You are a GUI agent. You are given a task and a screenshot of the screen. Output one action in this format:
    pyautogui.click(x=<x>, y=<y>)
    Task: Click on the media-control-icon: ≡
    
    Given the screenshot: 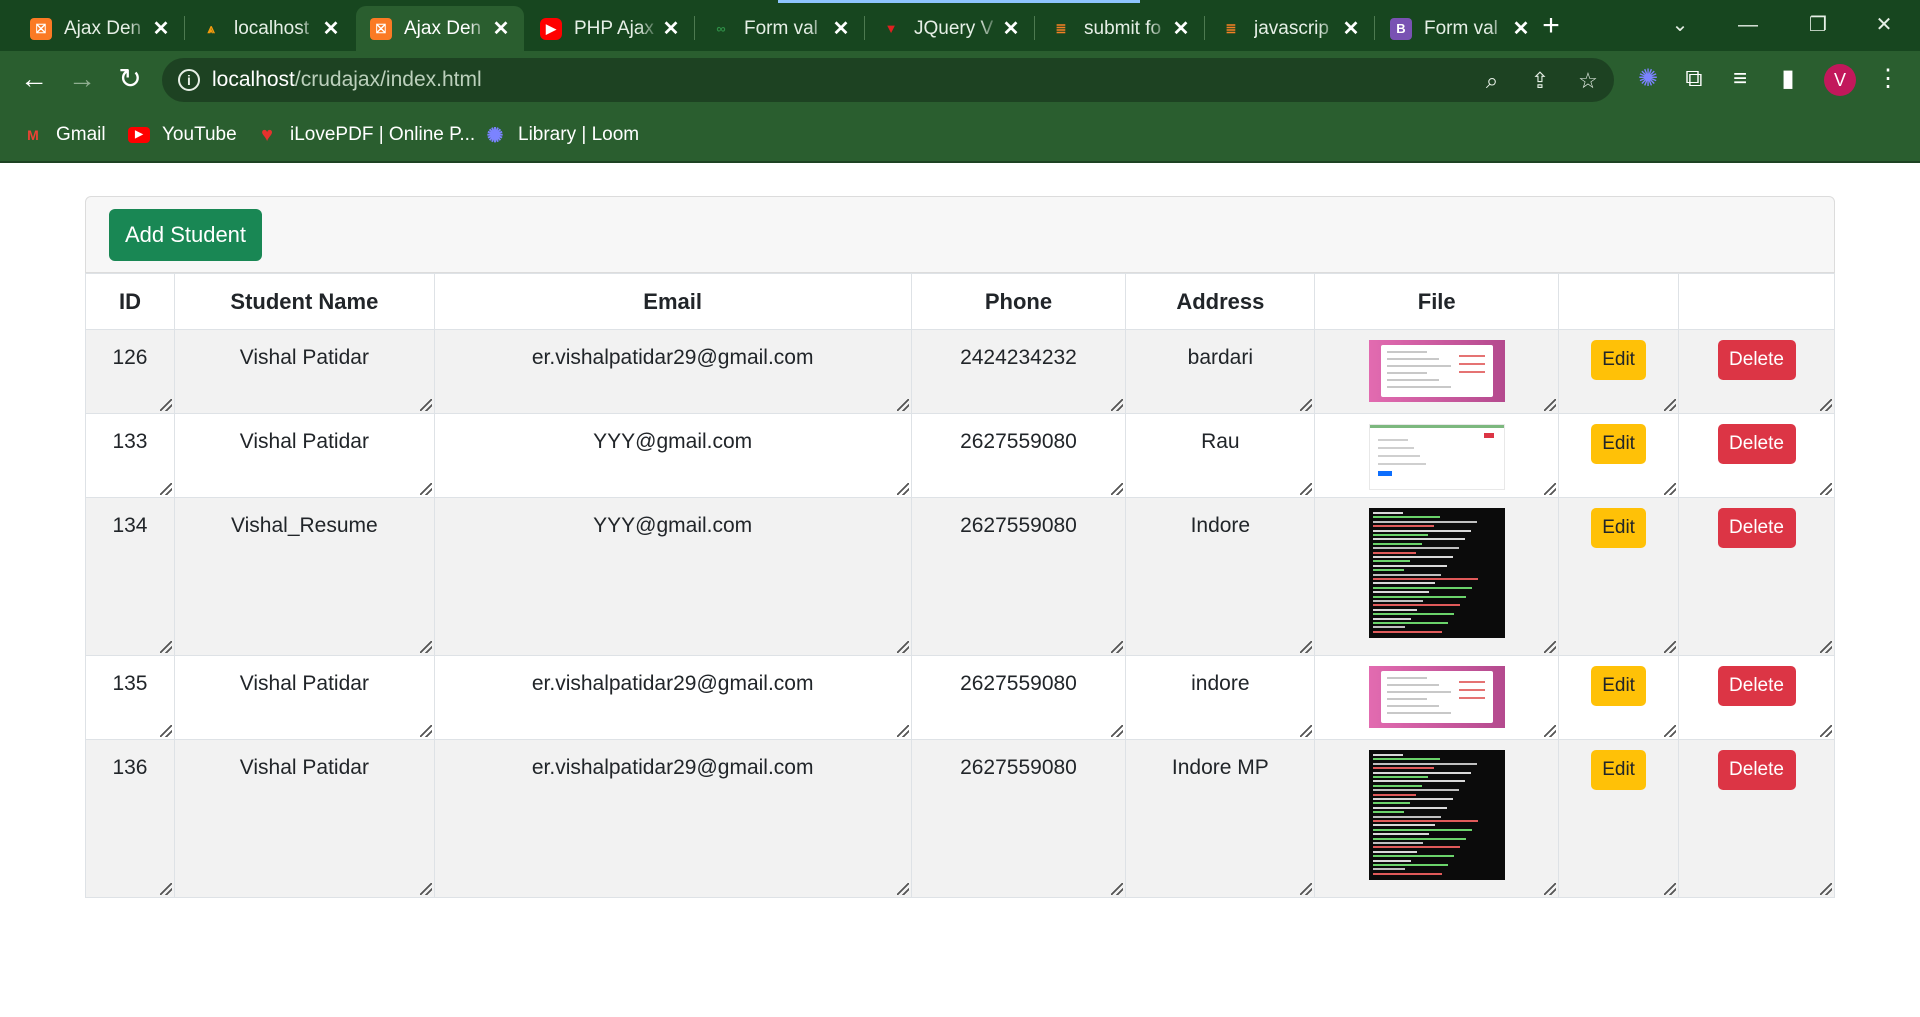 What is the action you would take?
    pyautogui.click(x=1740, y=79)
    